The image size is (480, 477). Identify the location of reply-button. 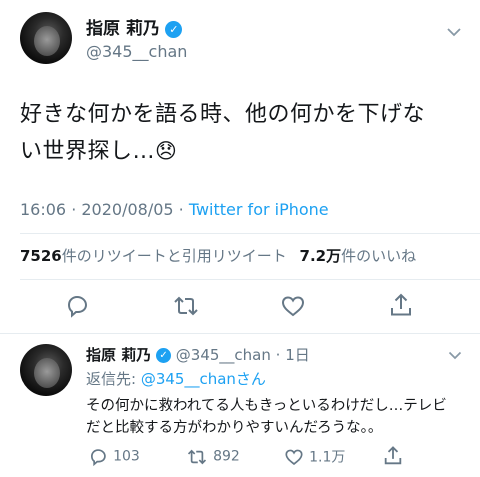
(77, 306).